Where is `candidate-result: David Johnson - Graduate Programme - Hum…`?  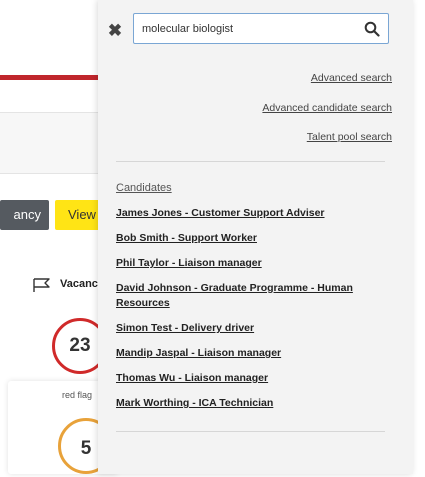
candidate-result: David Johnson - Graduate Programme - Hum… is located at coordinates (253, 296).